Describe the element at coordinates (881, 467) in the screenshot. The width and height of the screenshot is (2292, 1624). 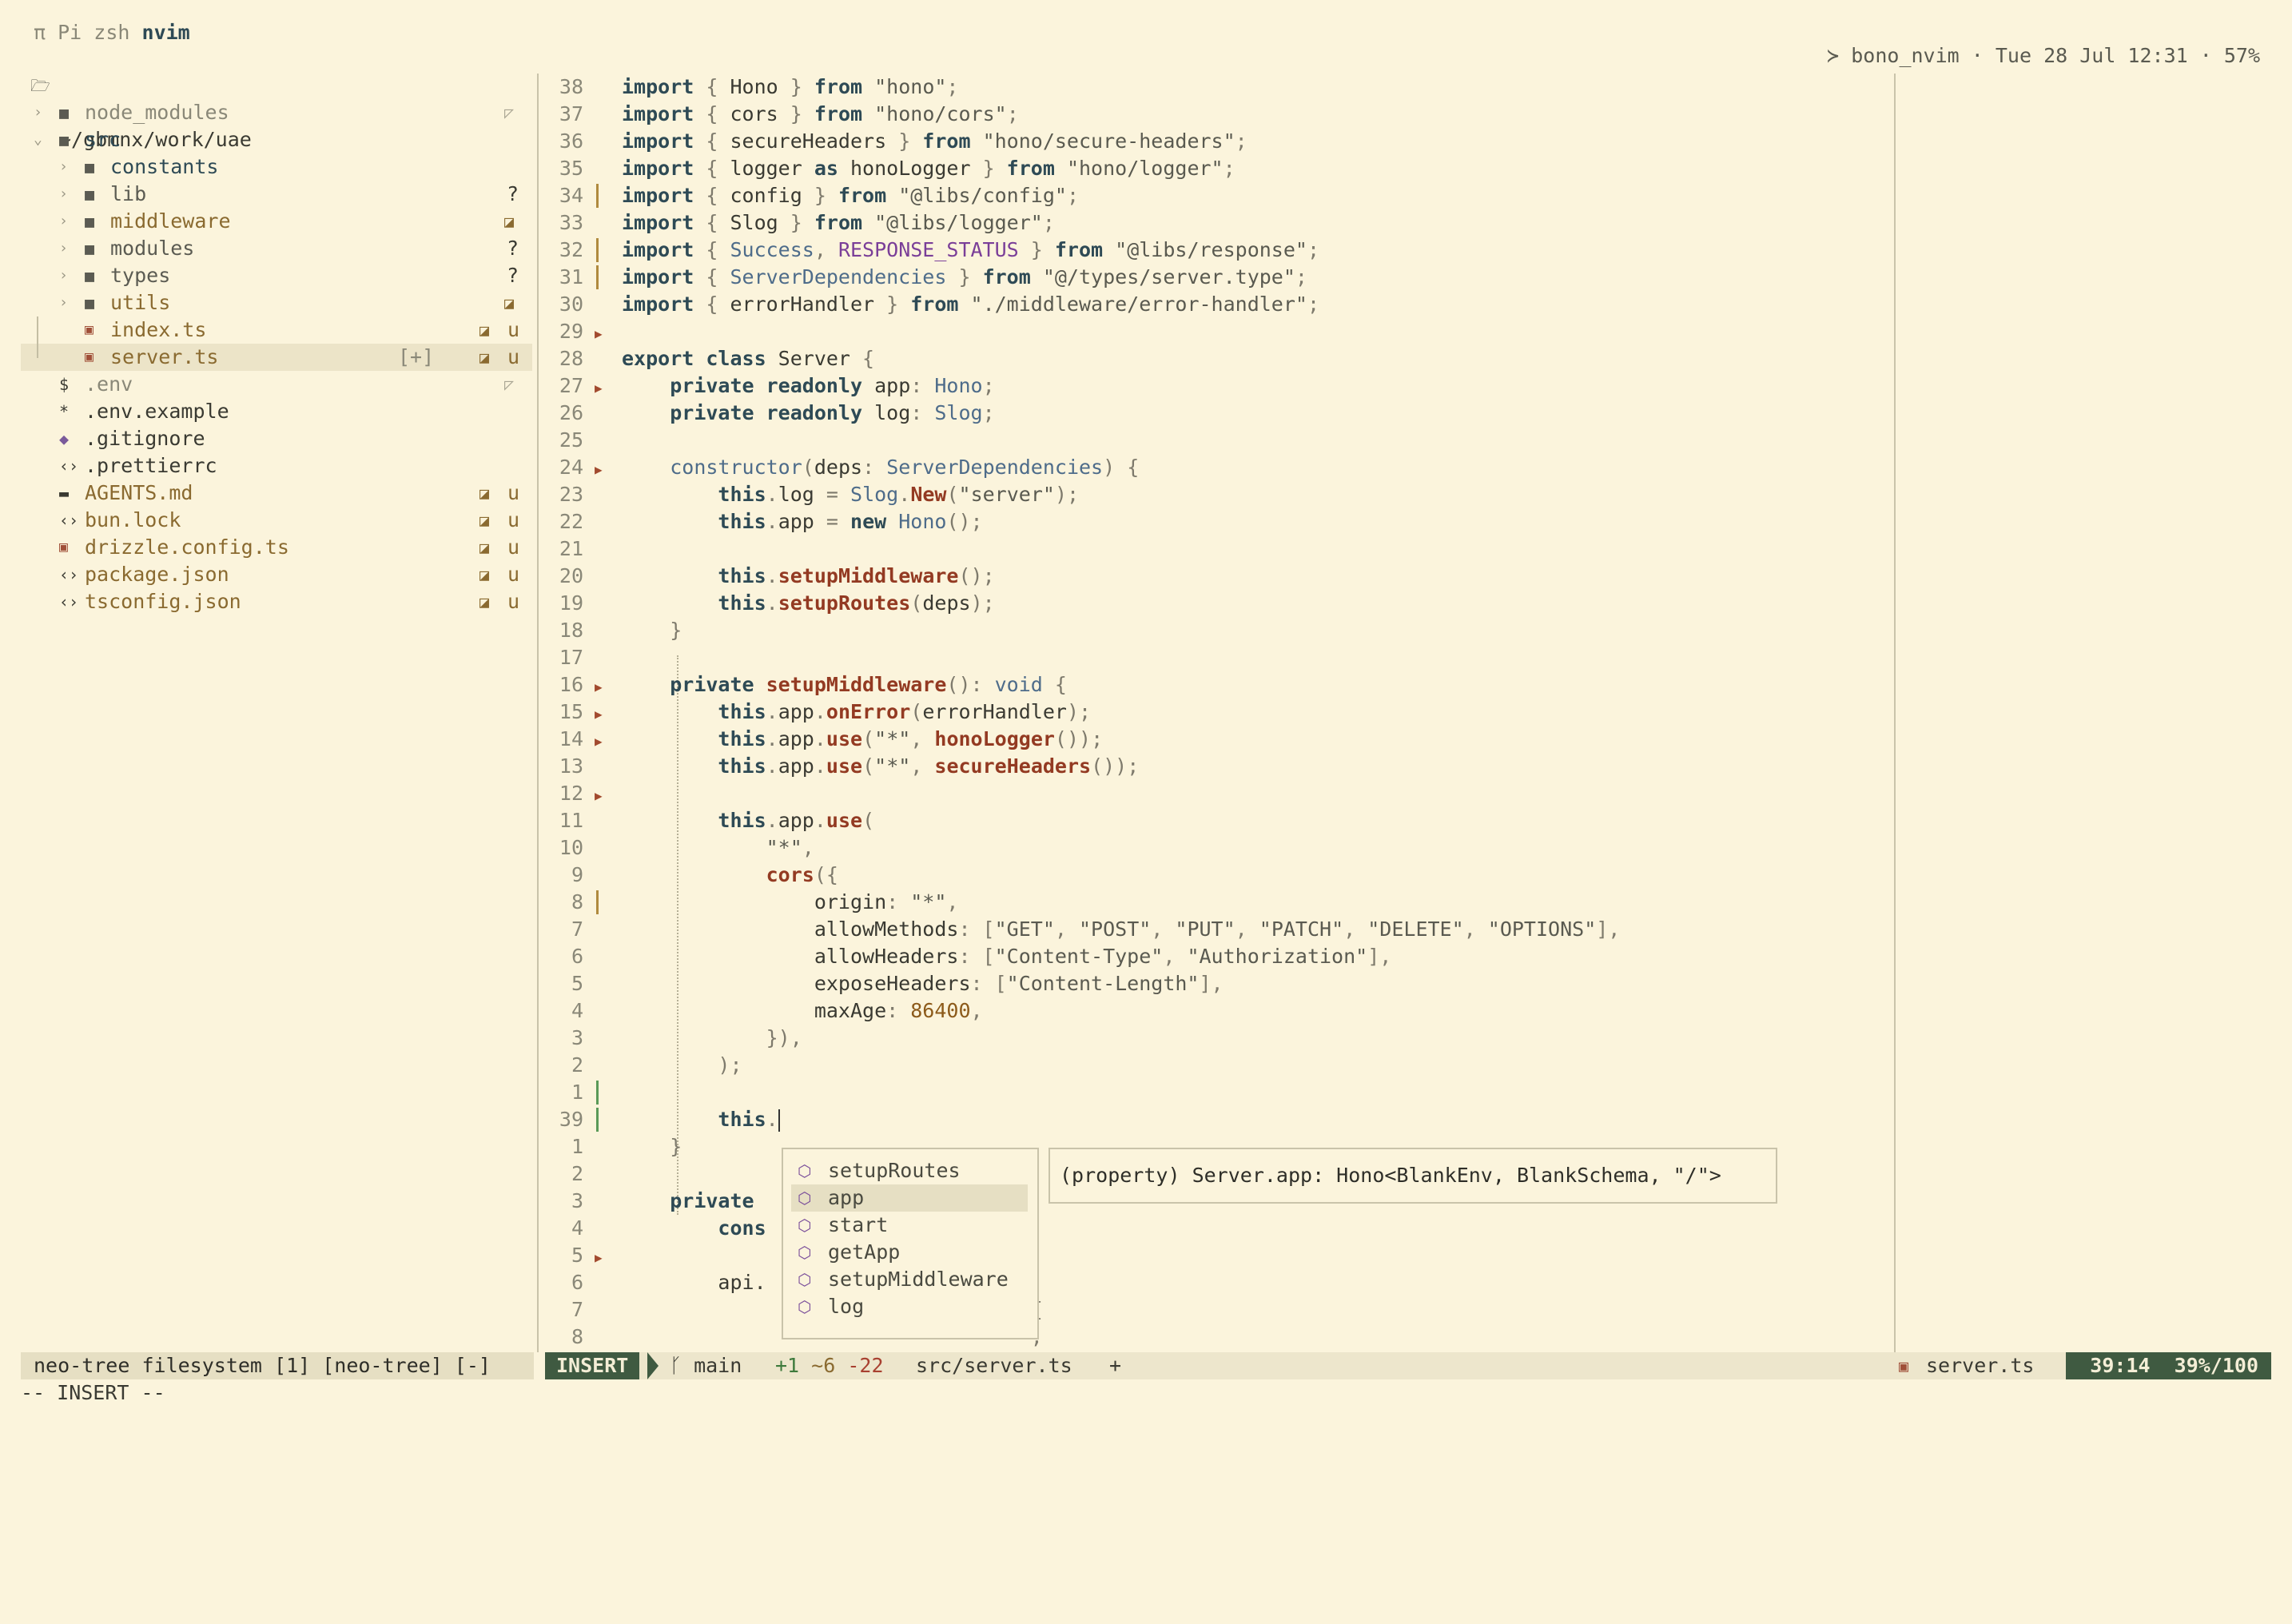
I see `code-text: constructor(deps: ServerDependencies) {` at that location.